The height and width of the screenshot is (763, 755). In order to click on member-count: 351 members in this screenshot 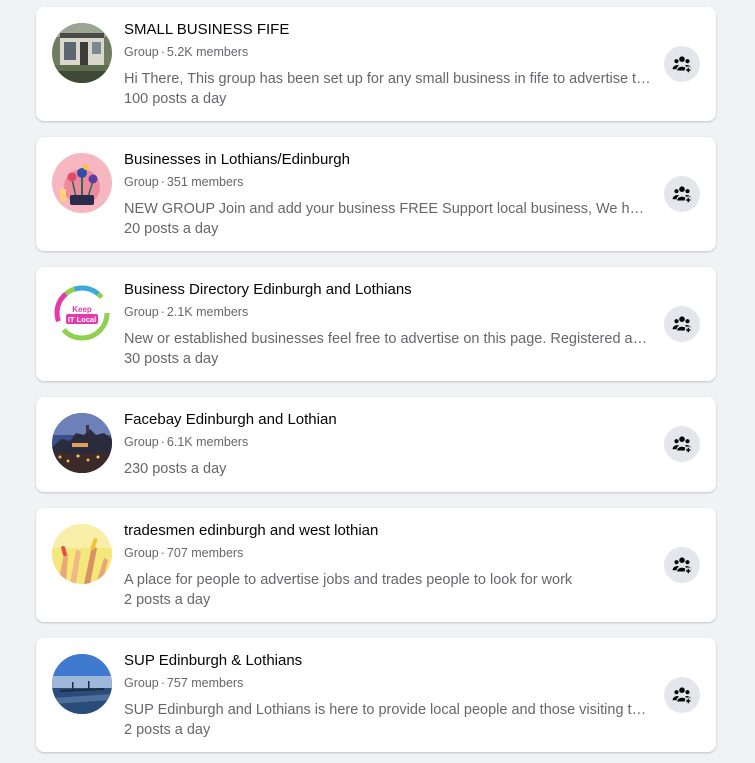, I will do `click(205, 182)`.